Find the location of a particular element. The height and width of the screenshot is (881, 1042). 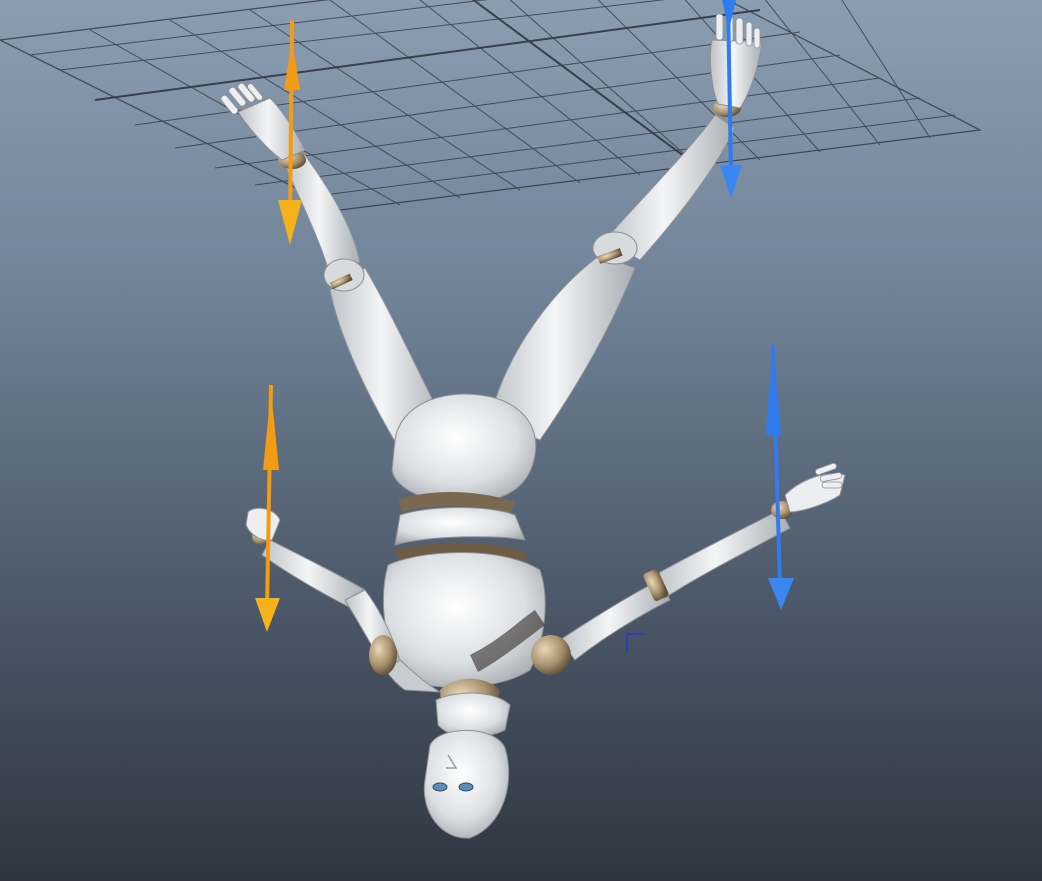

head is located at coordinates (467, 758).